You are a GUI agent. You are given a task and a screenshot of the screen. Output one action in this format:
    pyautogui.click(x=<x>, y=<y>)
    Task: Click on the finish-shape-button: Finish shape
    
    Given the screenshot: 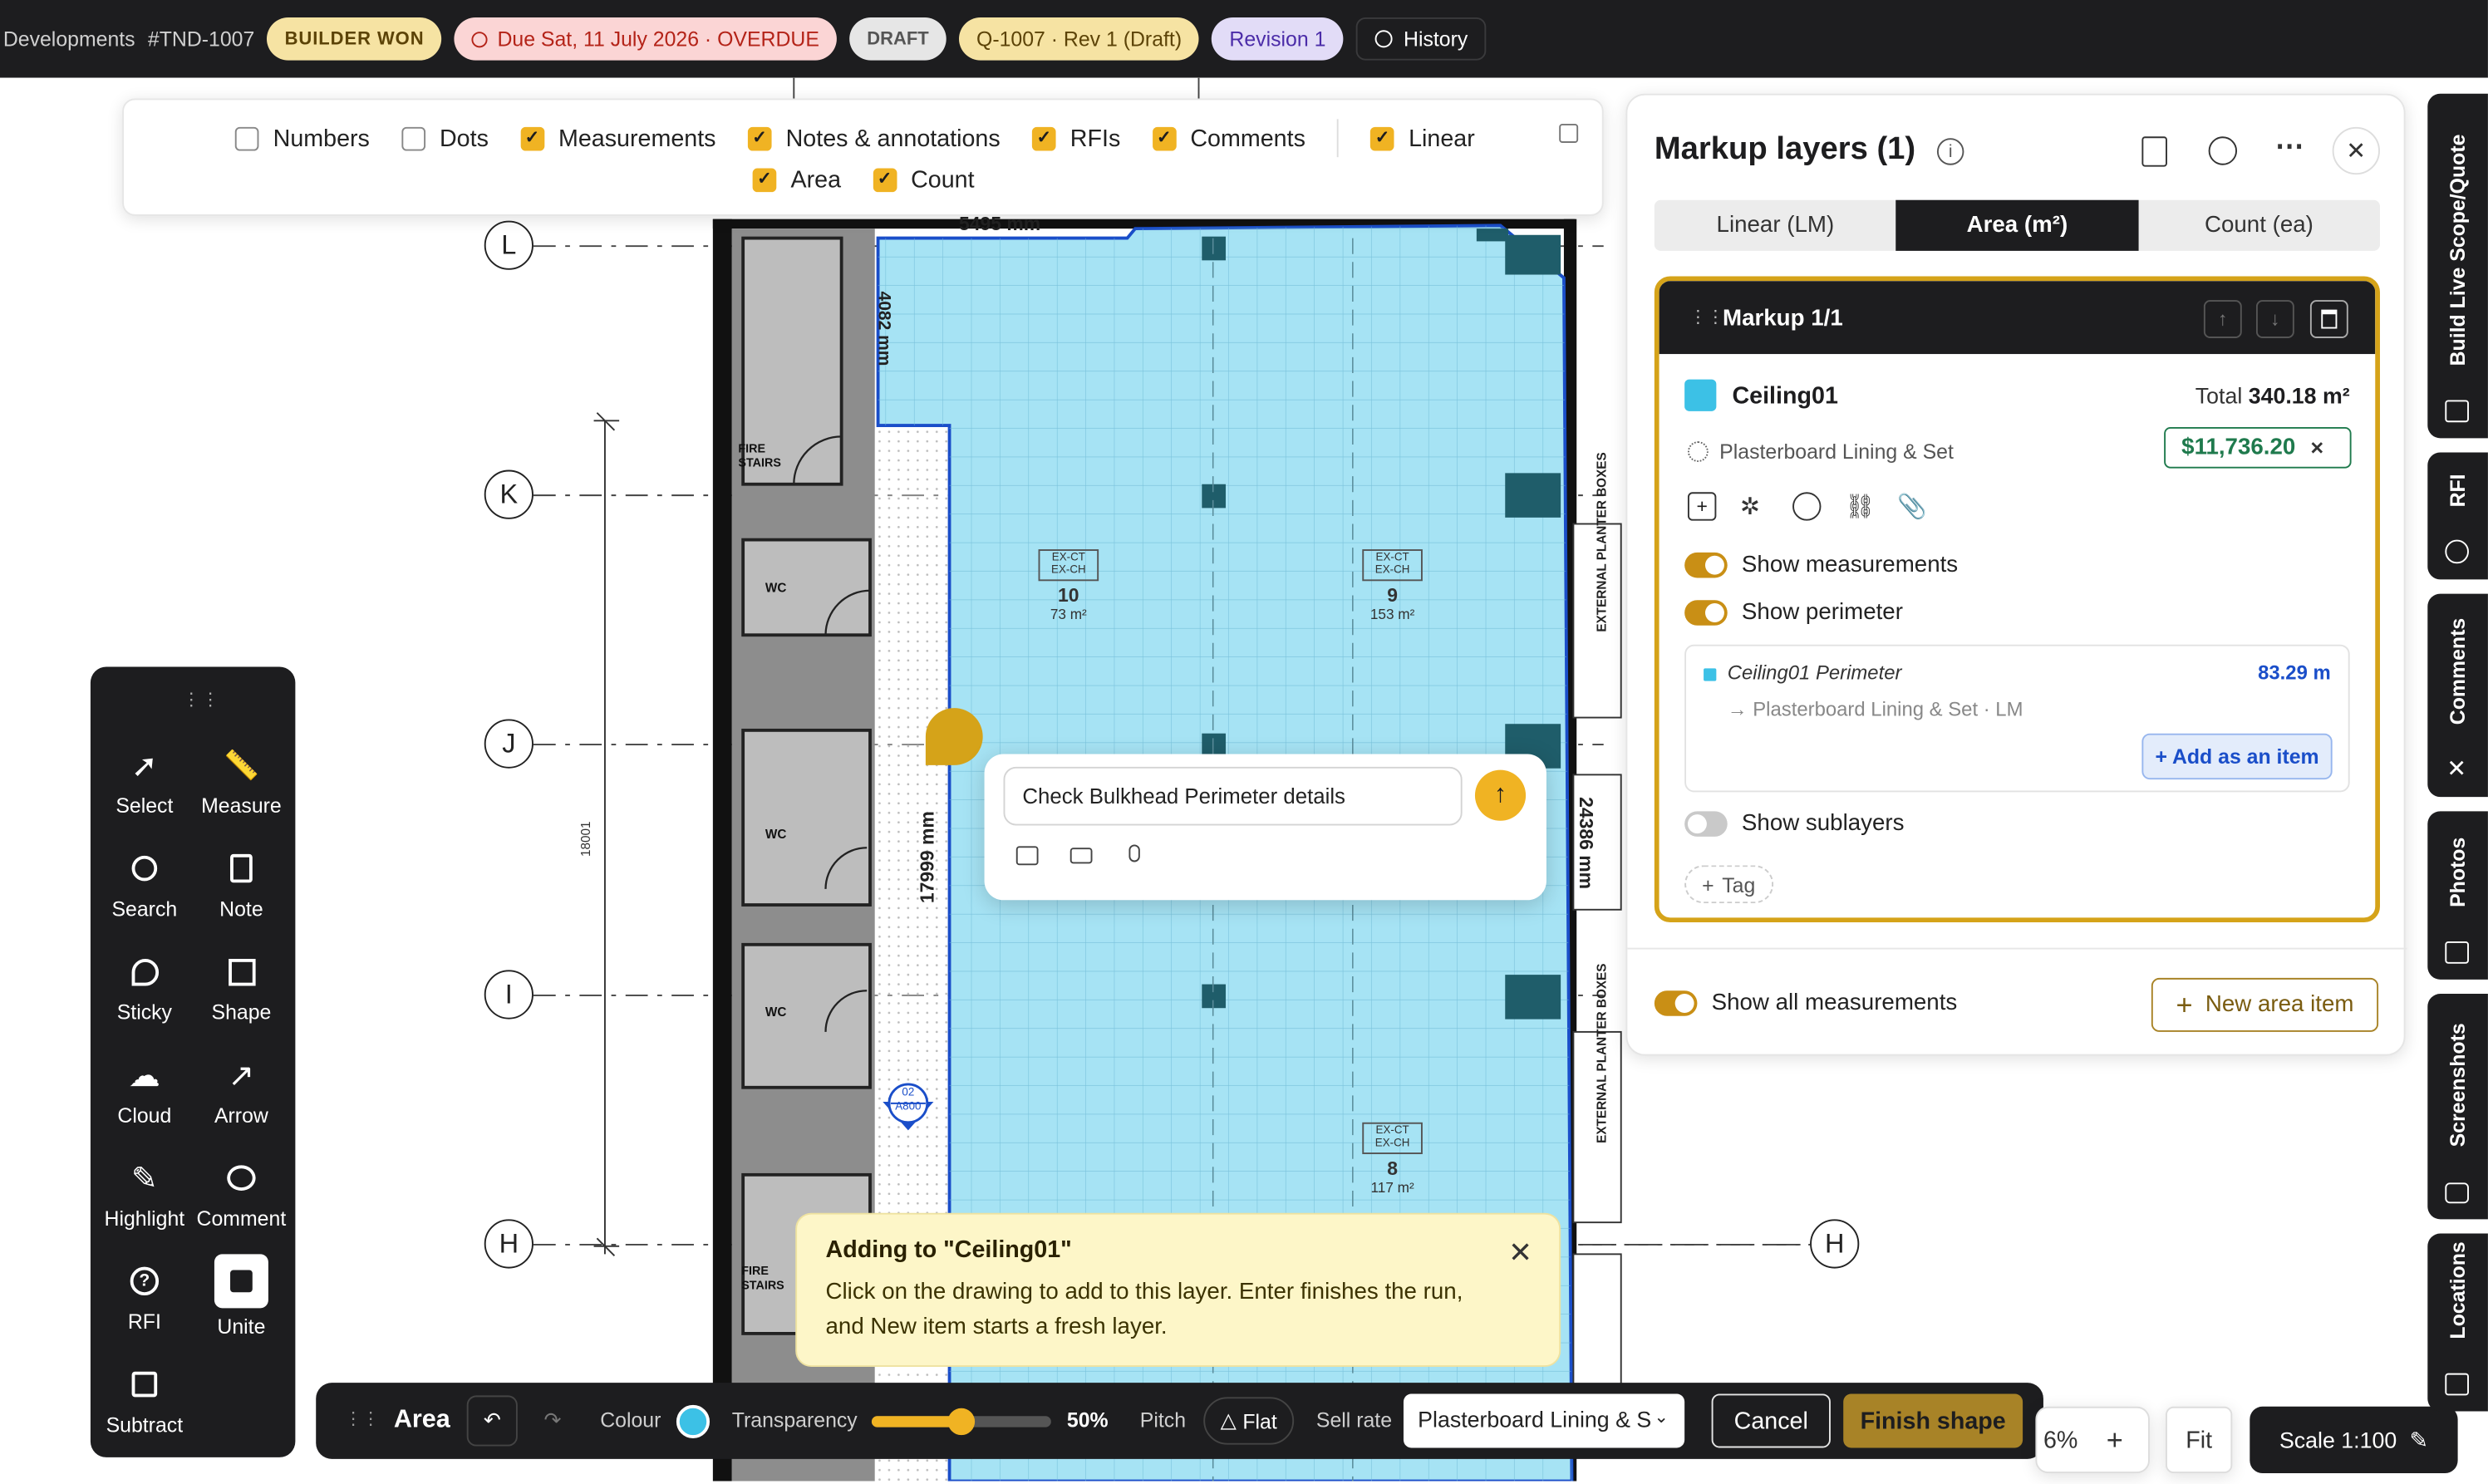 What is the action you would take?
    pyautogui.click(x=1933, y=1420)
    